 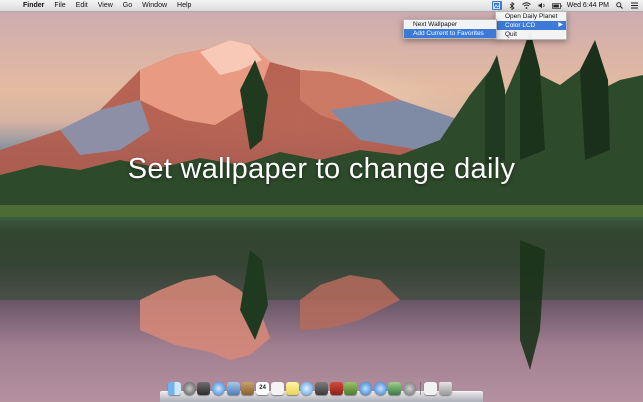 What do you see at coordinates (184, 5) in the screenshot?
I see `menu-help: Help` at bounding box center [184, 5].